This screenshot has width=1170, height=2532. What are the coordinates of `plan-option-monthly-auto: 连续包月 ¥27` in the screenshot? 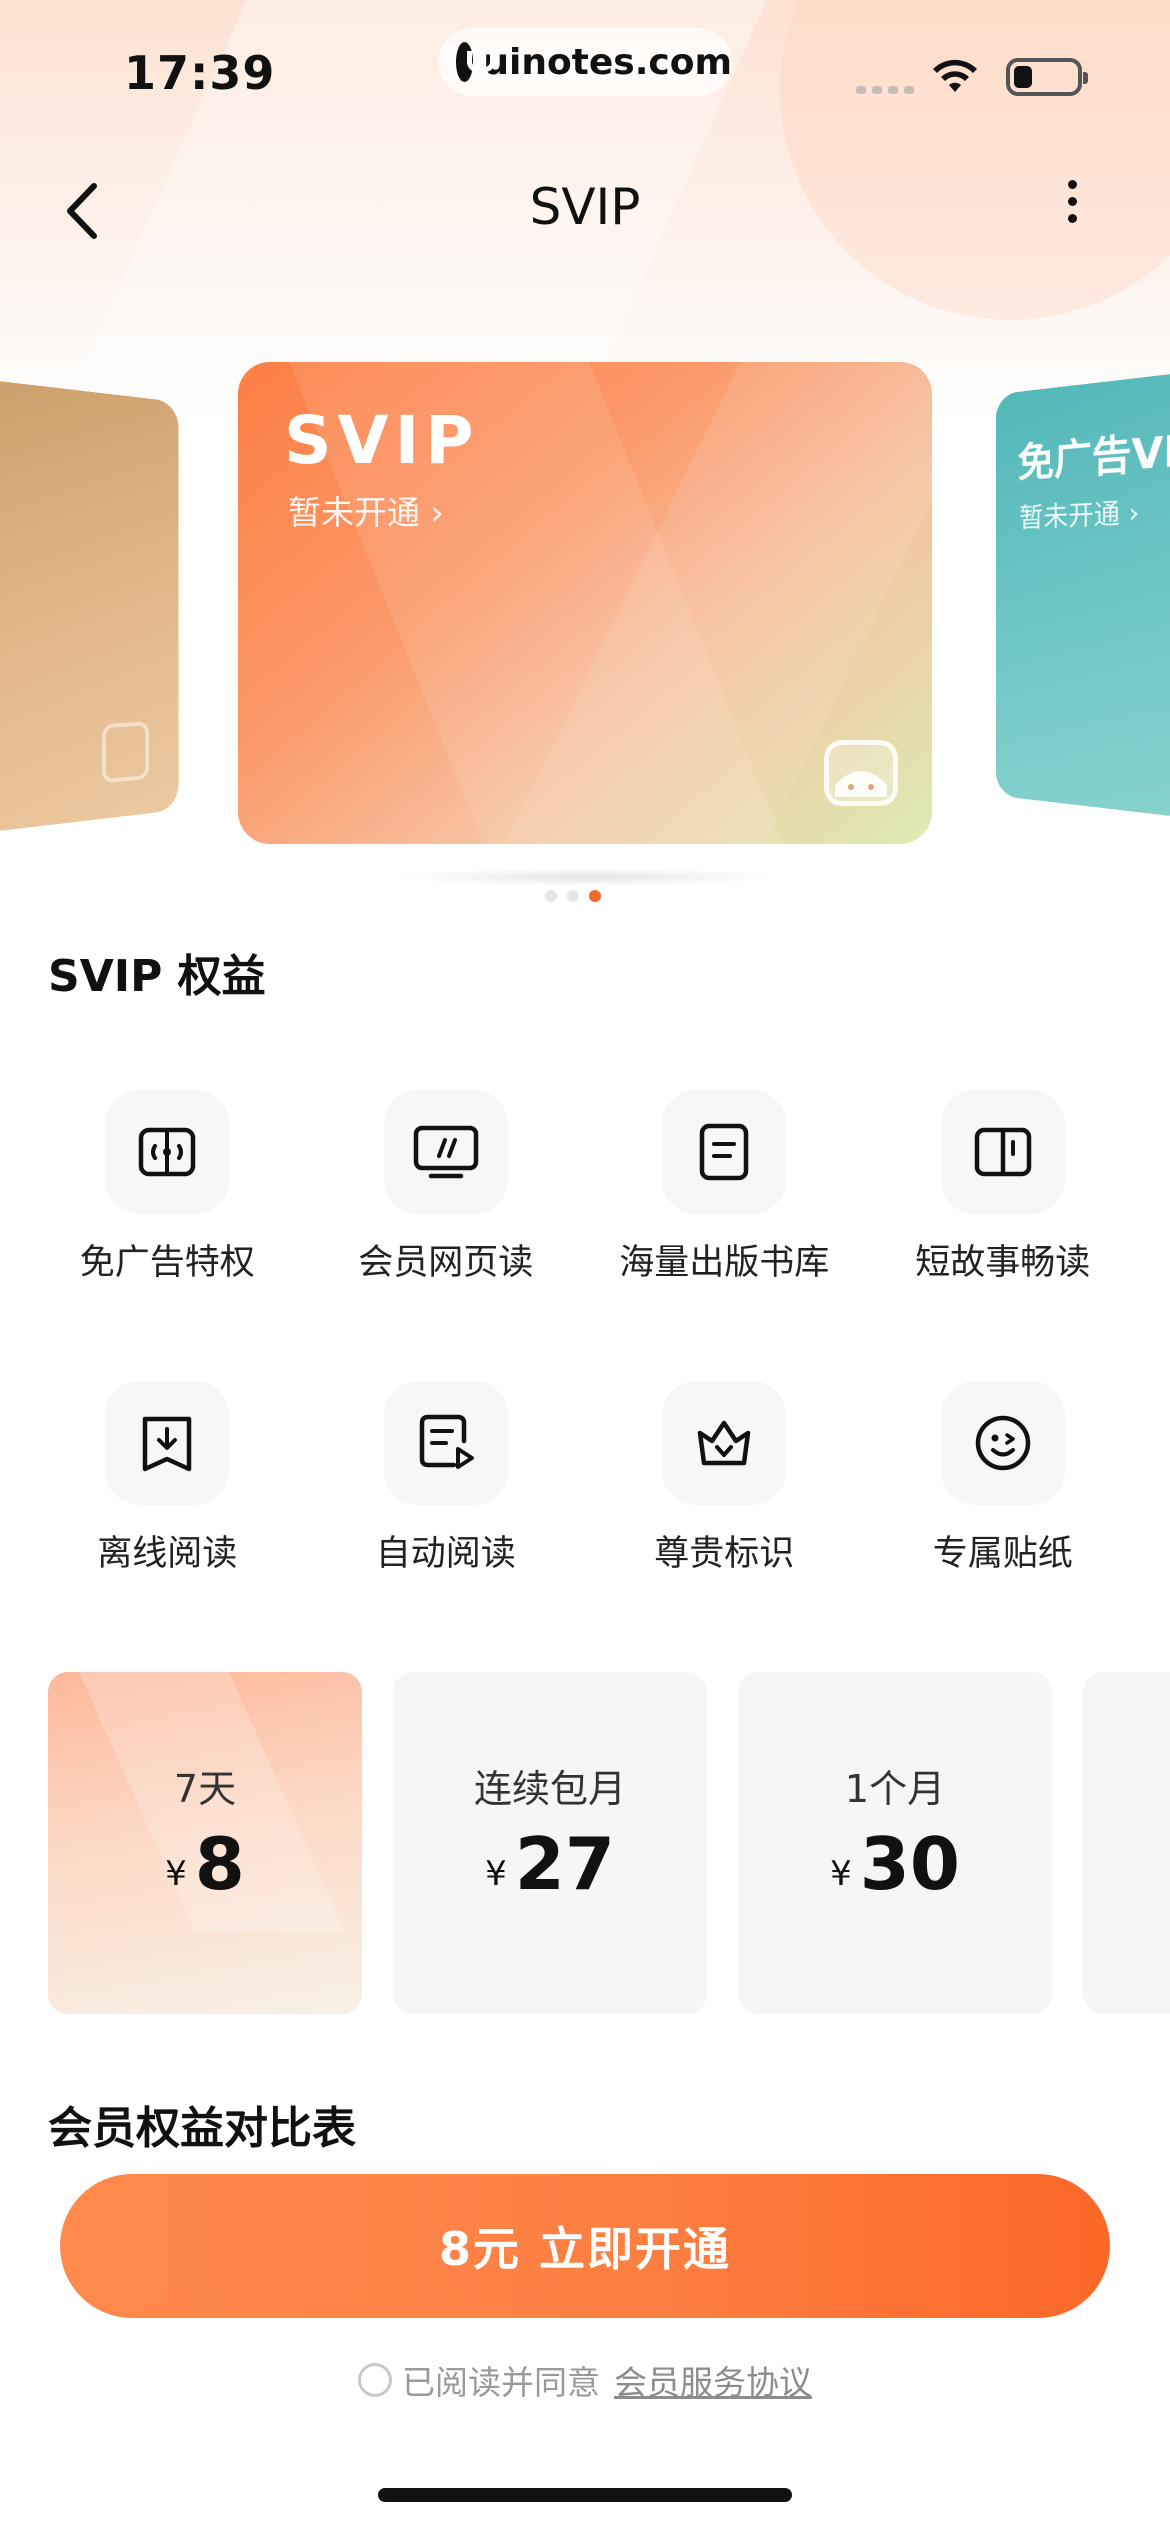 It's located at (550, 1843).